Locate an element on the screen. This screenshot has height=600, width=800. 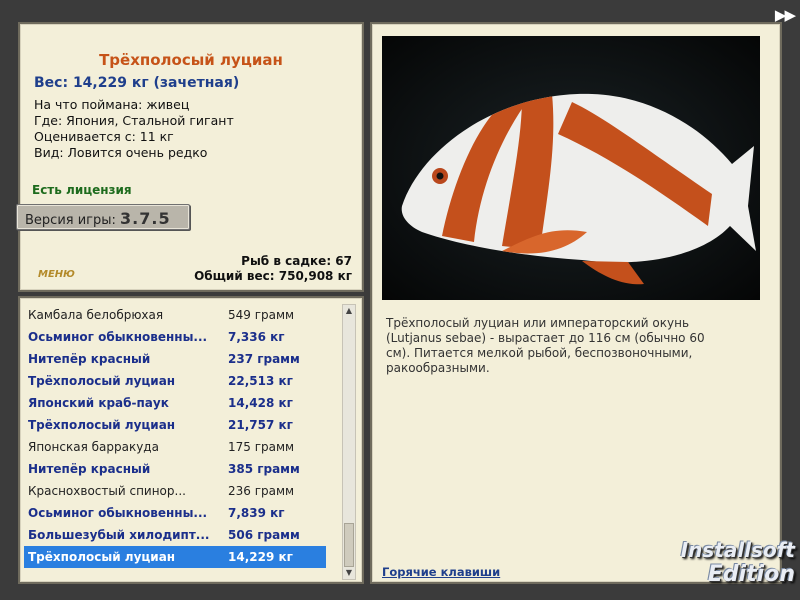
rarity-label: Вид: Ловится очень редко is located at coordinates (121, 152).